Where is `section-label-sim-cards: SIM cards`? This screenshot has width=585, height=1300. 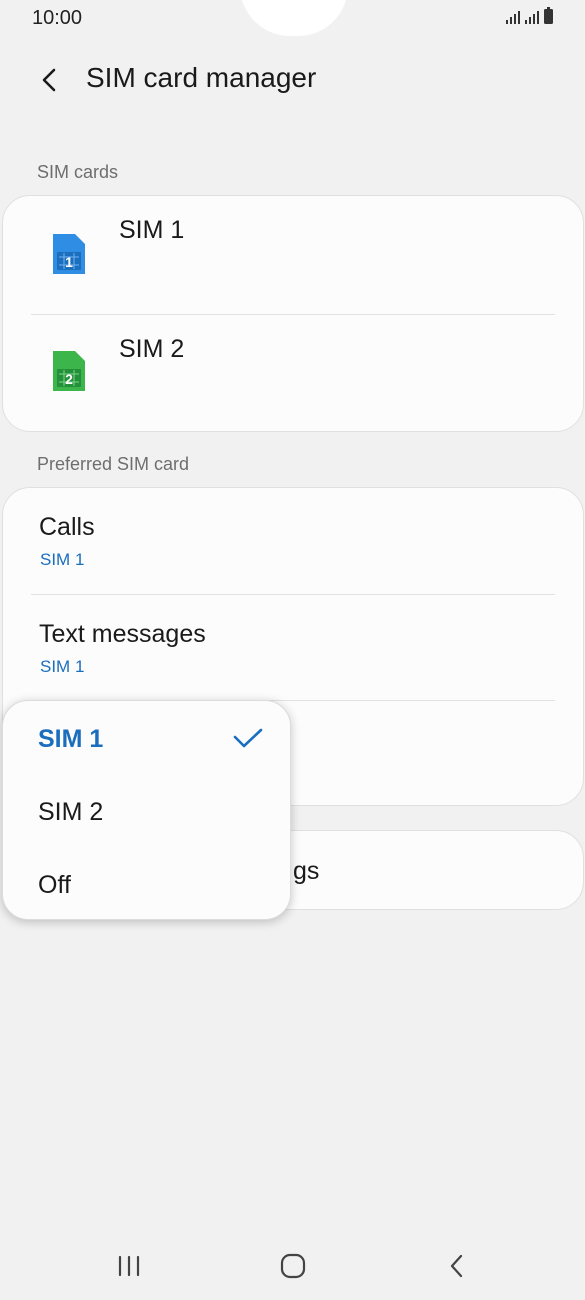 section-label-sim-cards: SIM cards is located at coordinates (78, 172).